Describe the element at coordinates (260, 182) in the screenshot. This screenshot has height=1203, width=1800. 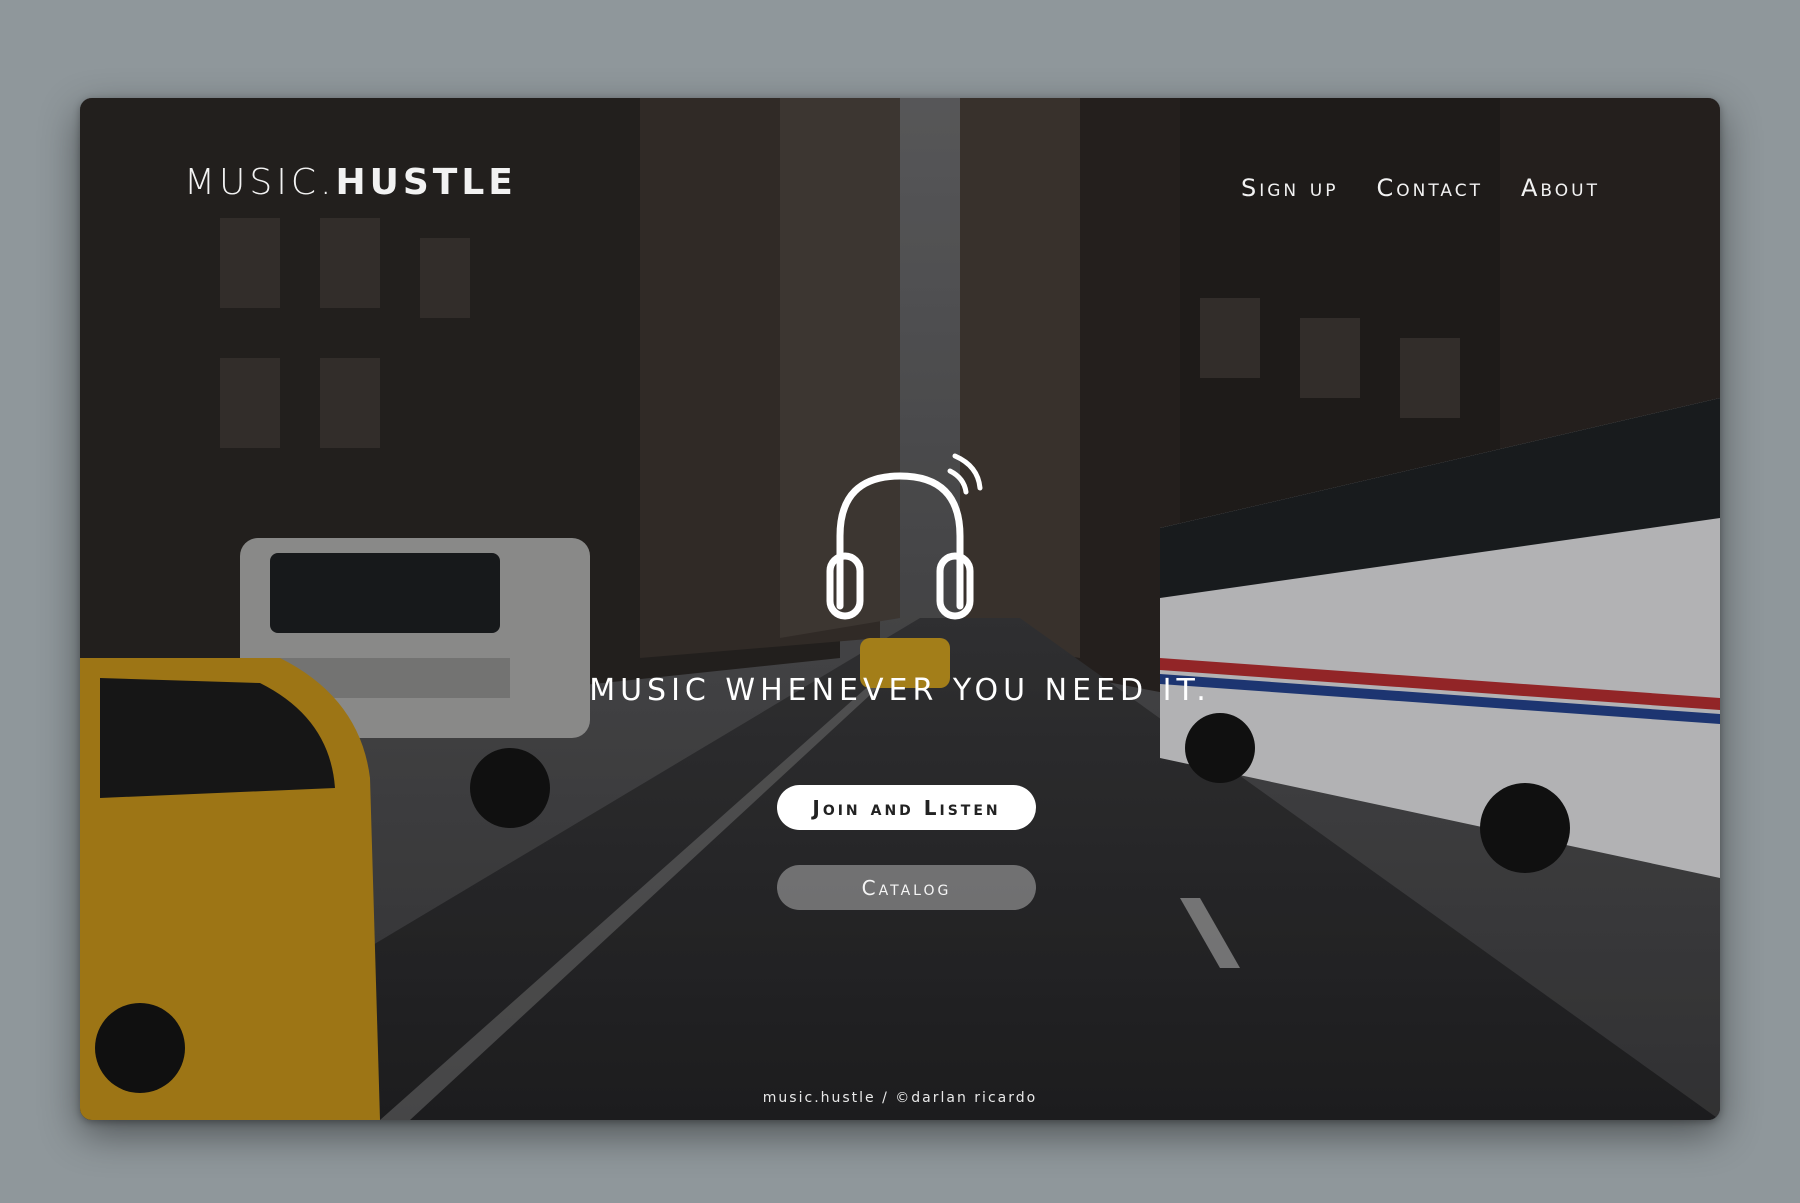
I see `logo-prefix: MUSIC.` at that location.